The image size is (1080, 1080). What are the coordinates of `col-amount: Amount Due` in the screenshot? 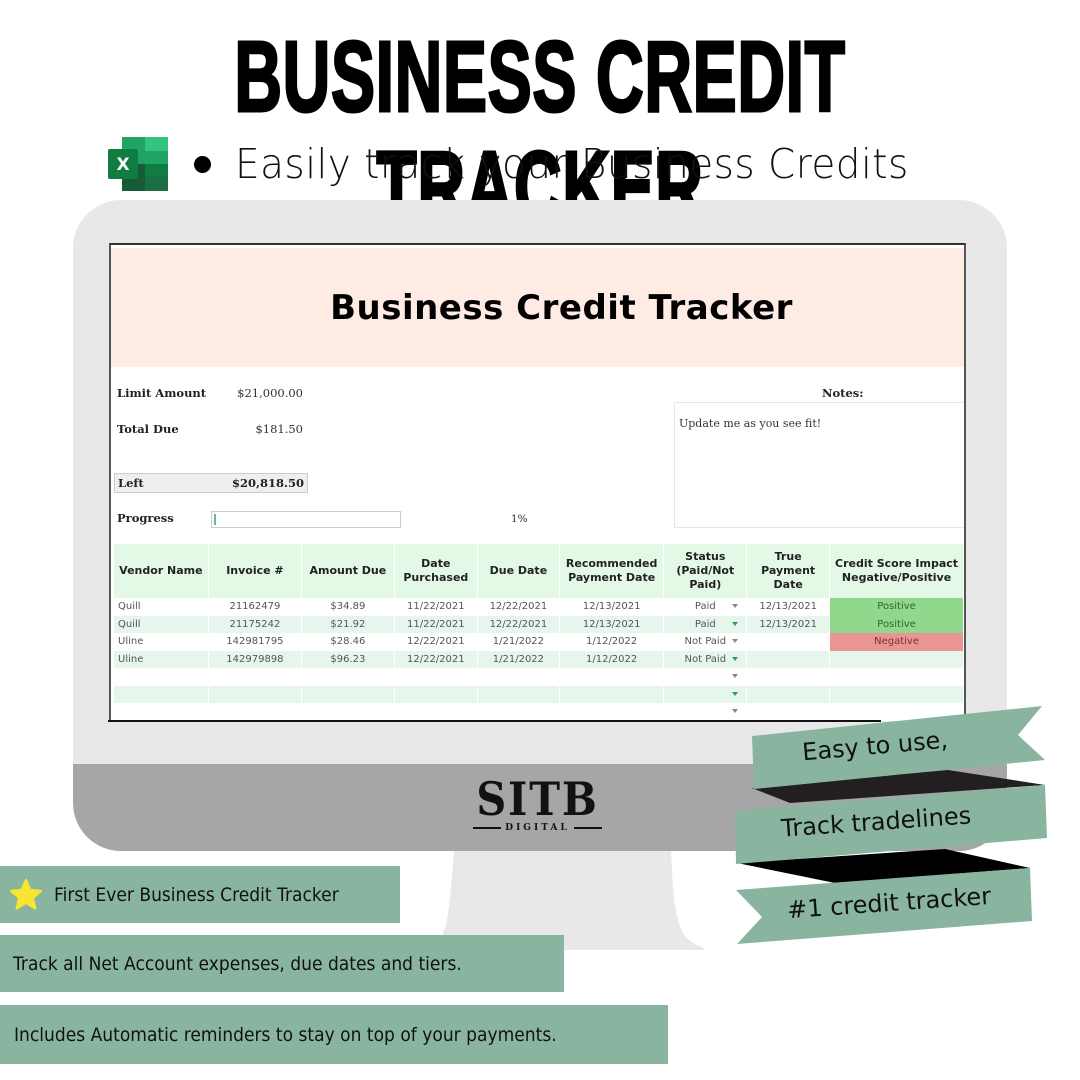 It's located at (348, 571).